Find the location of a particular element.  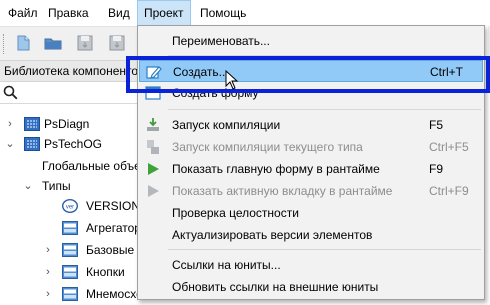

menu-item-check-integrity: Проверка целостности is located at coordinates (311, 213).